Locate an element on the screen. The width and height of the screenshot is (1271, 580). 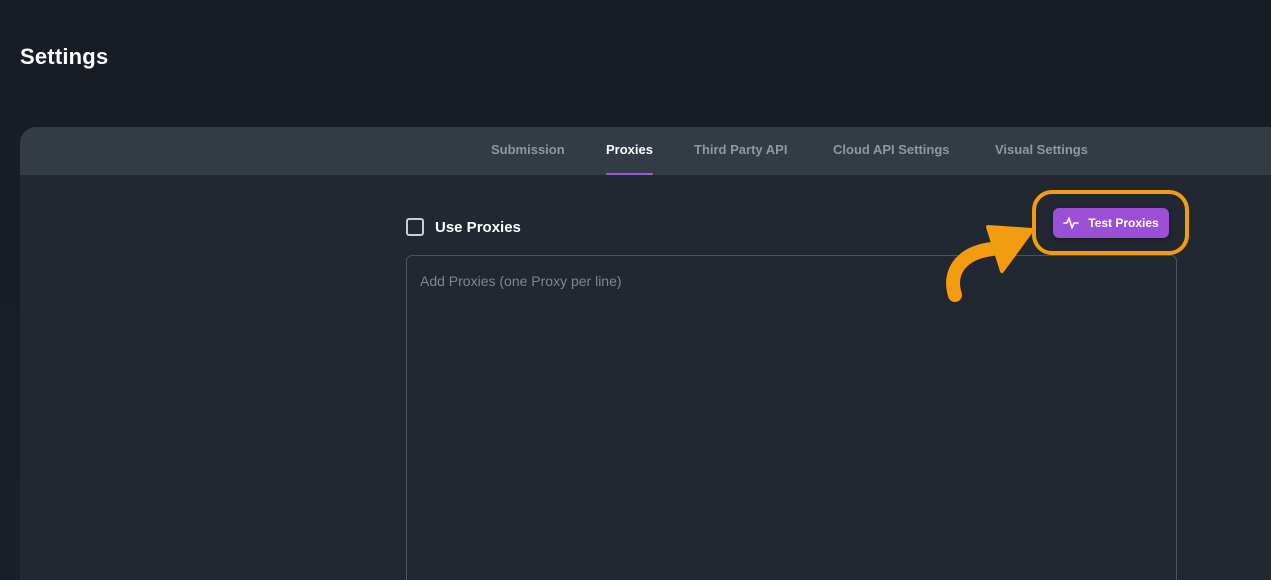
test-proxies-label: Test Proxies is located at coordinates (1123, 223).